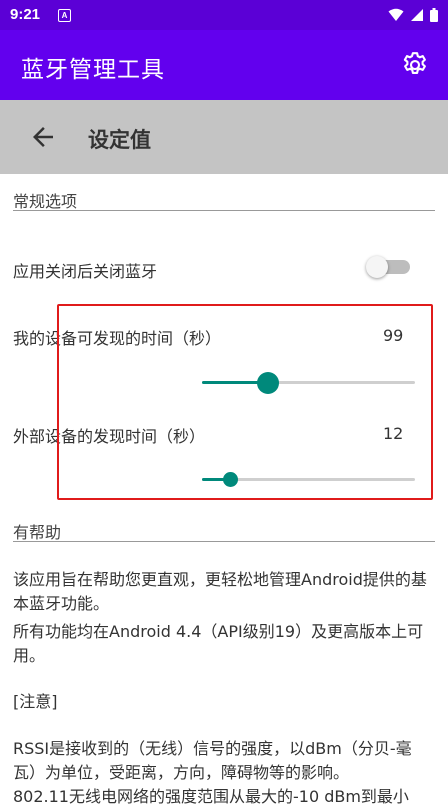  I want to click on notification-icon: A, so click(64, 15).